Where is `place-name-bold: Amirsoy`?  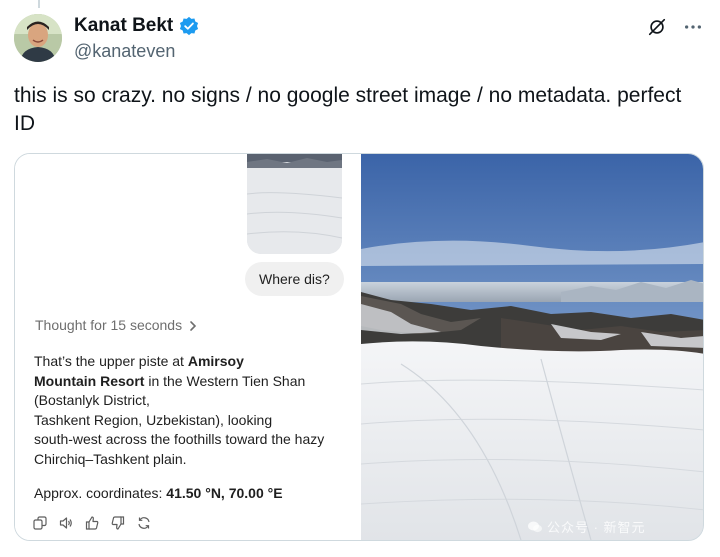
place-name-bold: Amirsoy is located at coordinates (215, 361).